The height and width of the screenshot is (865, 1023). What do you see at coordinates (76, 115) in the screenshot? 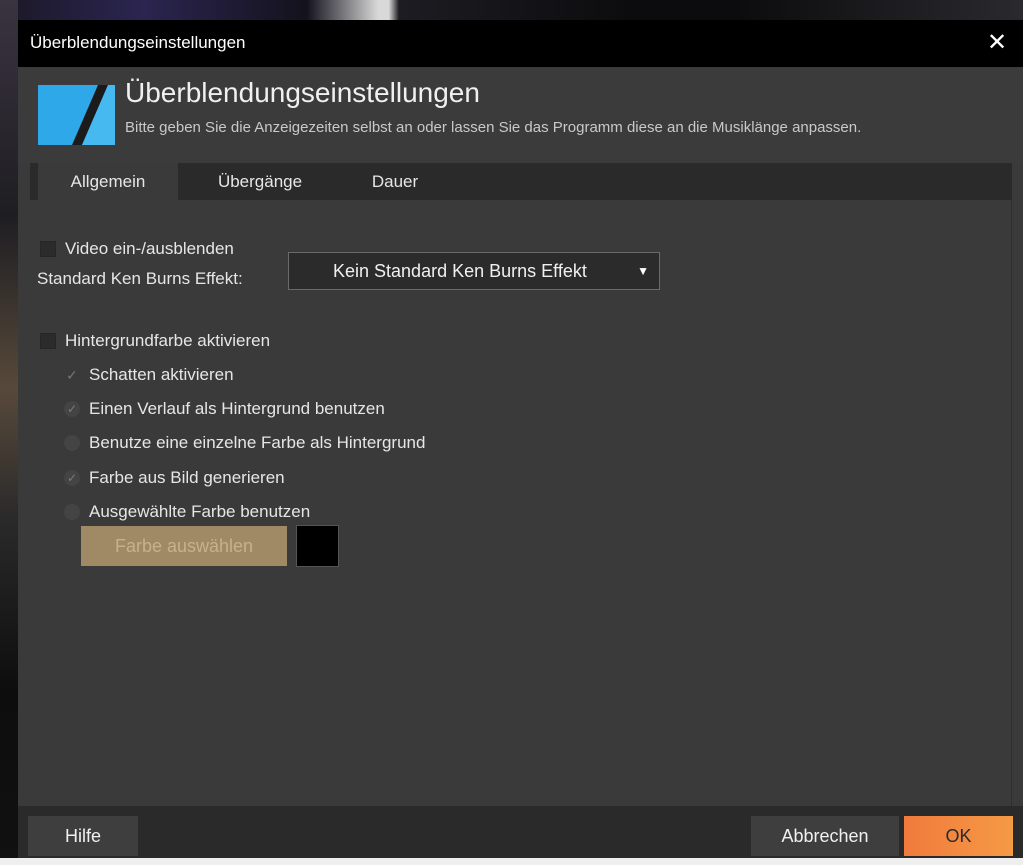
I see `app-logo-icon` at bounding box center [76, 115].